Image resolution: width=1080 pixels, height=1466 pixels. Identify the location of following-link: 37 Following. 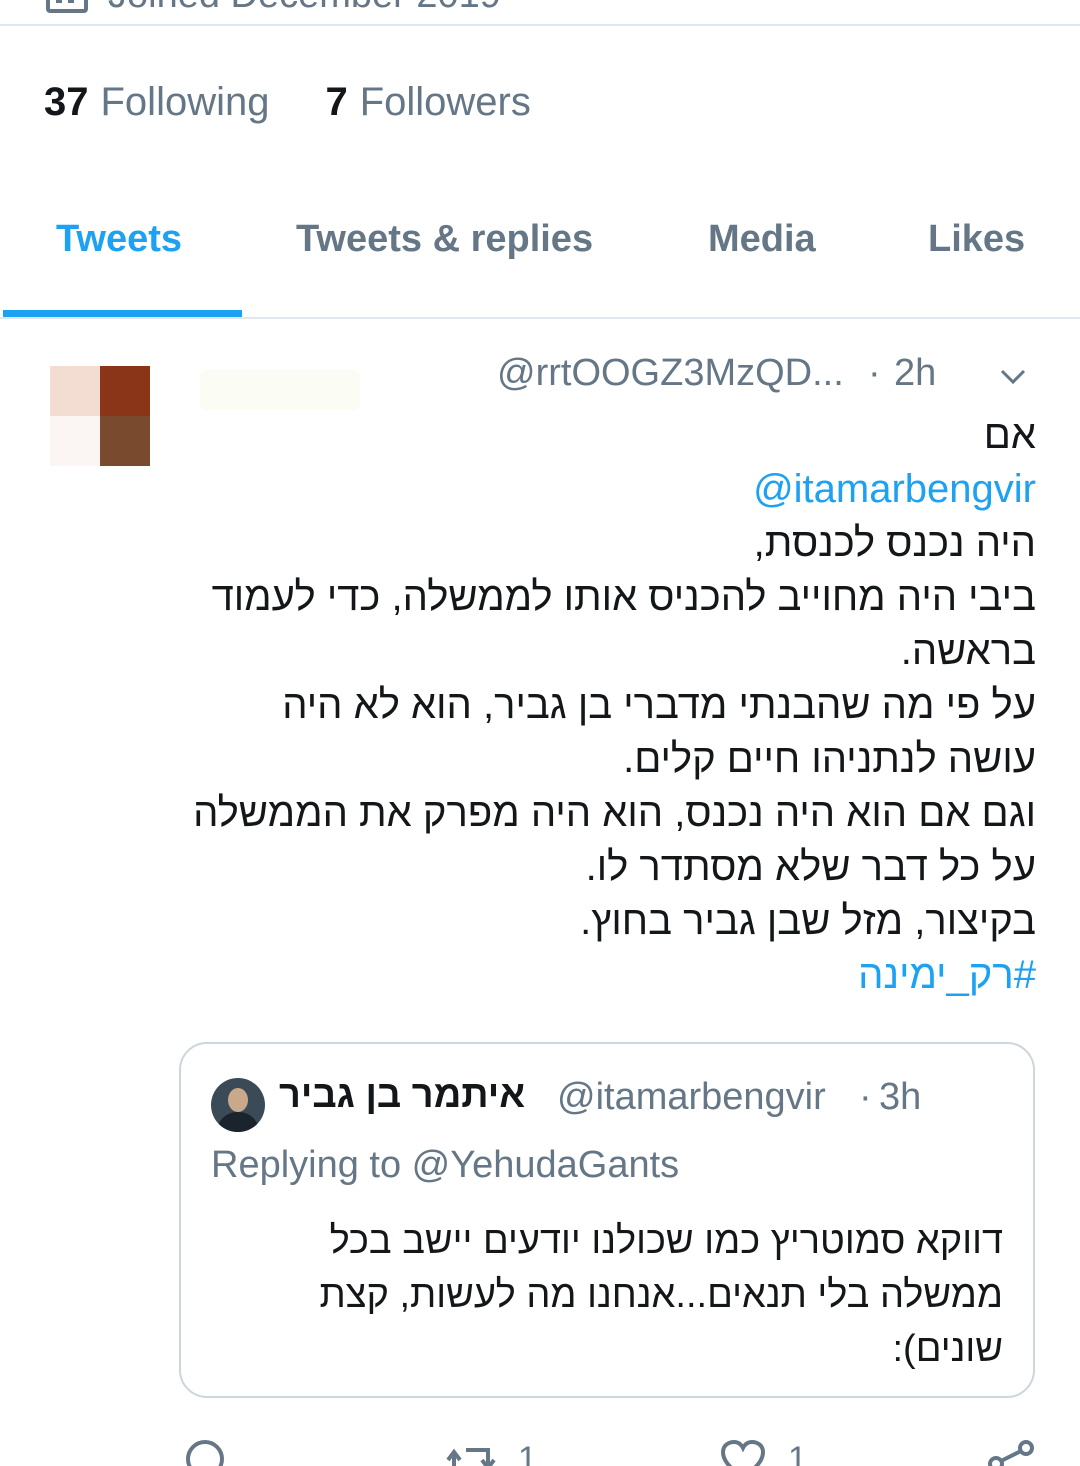
(156, 102).